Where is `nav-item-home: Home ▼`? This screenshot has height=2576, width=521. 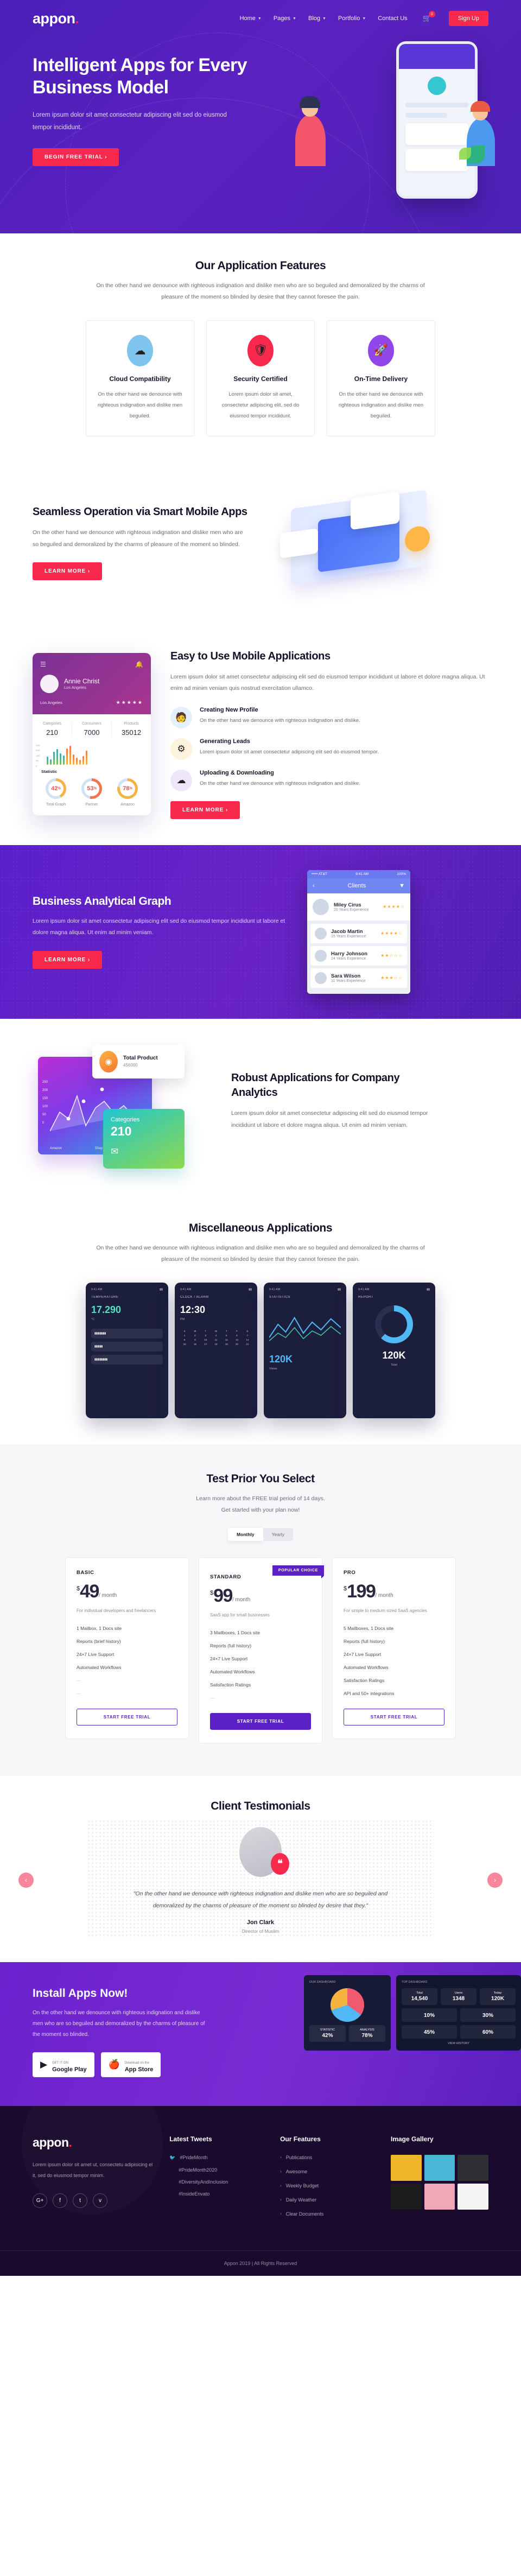
nav-item-home: Home ▼ is located at coordinates (251, 18).